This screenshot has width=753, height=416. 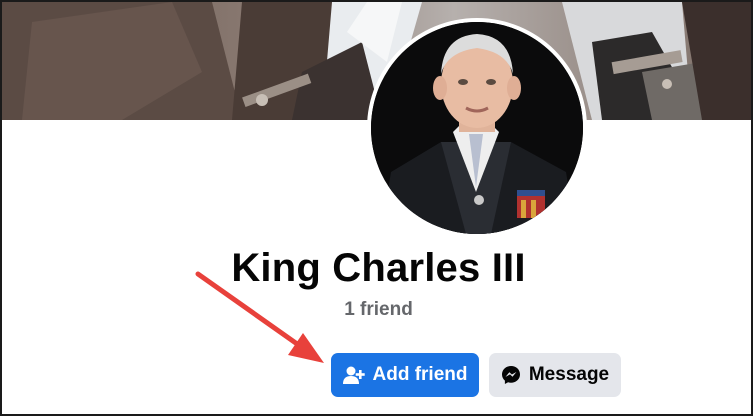 I want to click on friends-count: 1 friend, so click(x=376, y=310).